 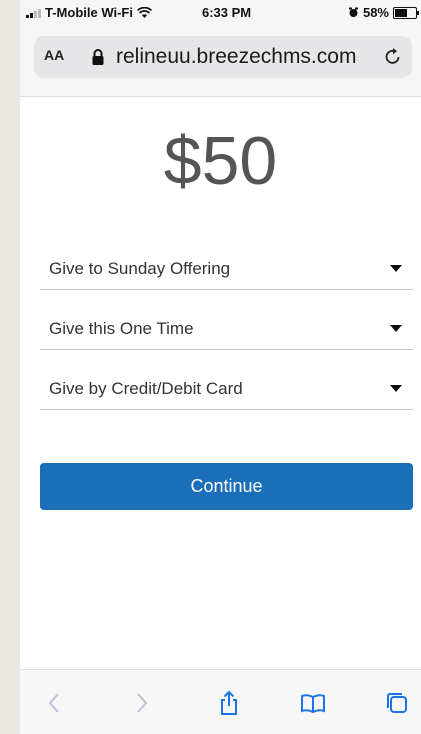 What do you see at coordinates (54, 55) in the screenshot?
I see `text-size-button: AA` at bounding box center [54, 55].